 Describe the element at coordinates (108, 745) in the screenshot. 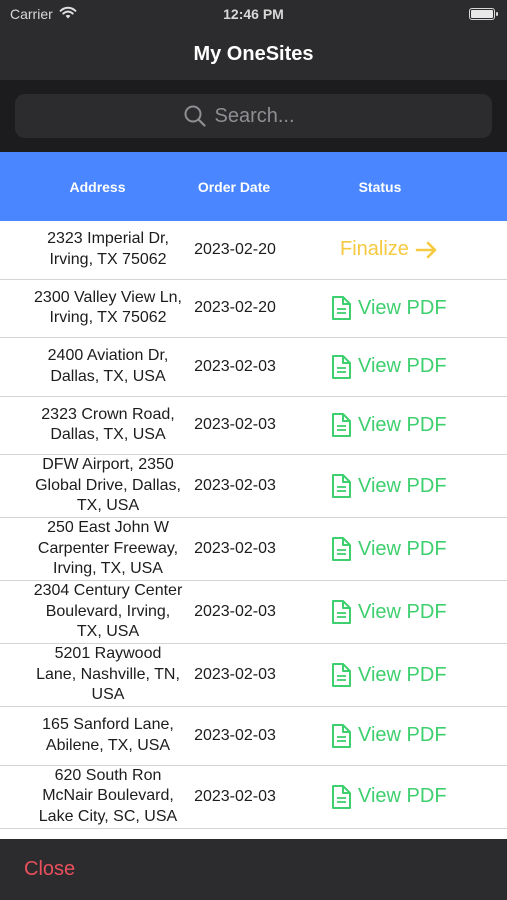

I see `address-line: Abilene, TX, USA` at that location.